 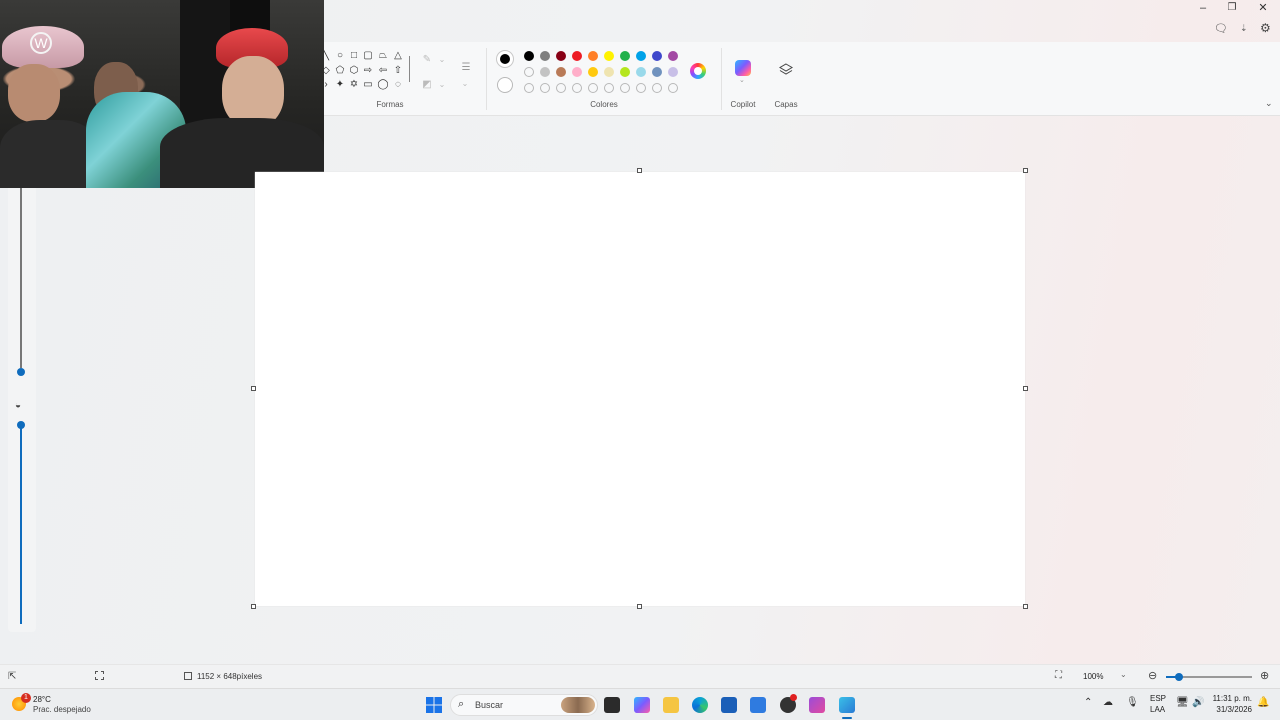 What do you see at coordinates (1182, 702) in the screenshot?
I see `network-icon: 🖥` at bounding box center [1182, 702].